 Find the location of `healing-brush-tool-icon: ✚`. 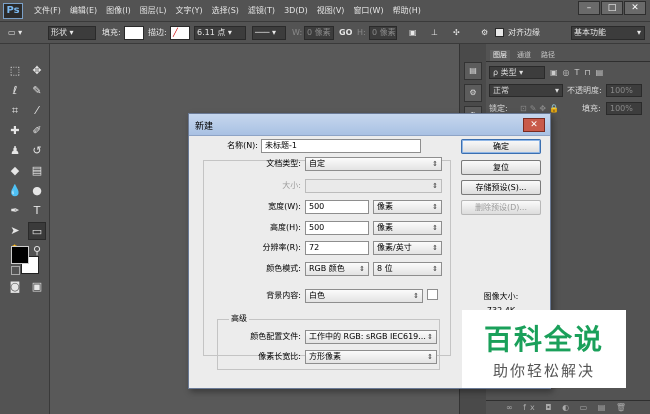

healing-brush-tool-icon: ✚ is located at coordinates (15, 131).